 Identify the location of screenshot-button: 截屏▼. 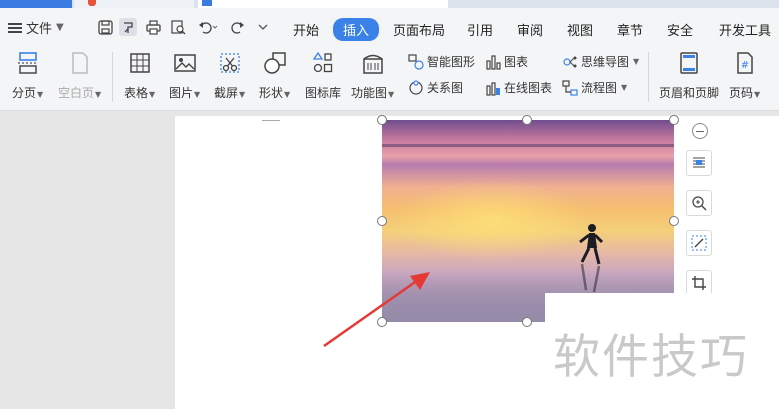
(229, 75).